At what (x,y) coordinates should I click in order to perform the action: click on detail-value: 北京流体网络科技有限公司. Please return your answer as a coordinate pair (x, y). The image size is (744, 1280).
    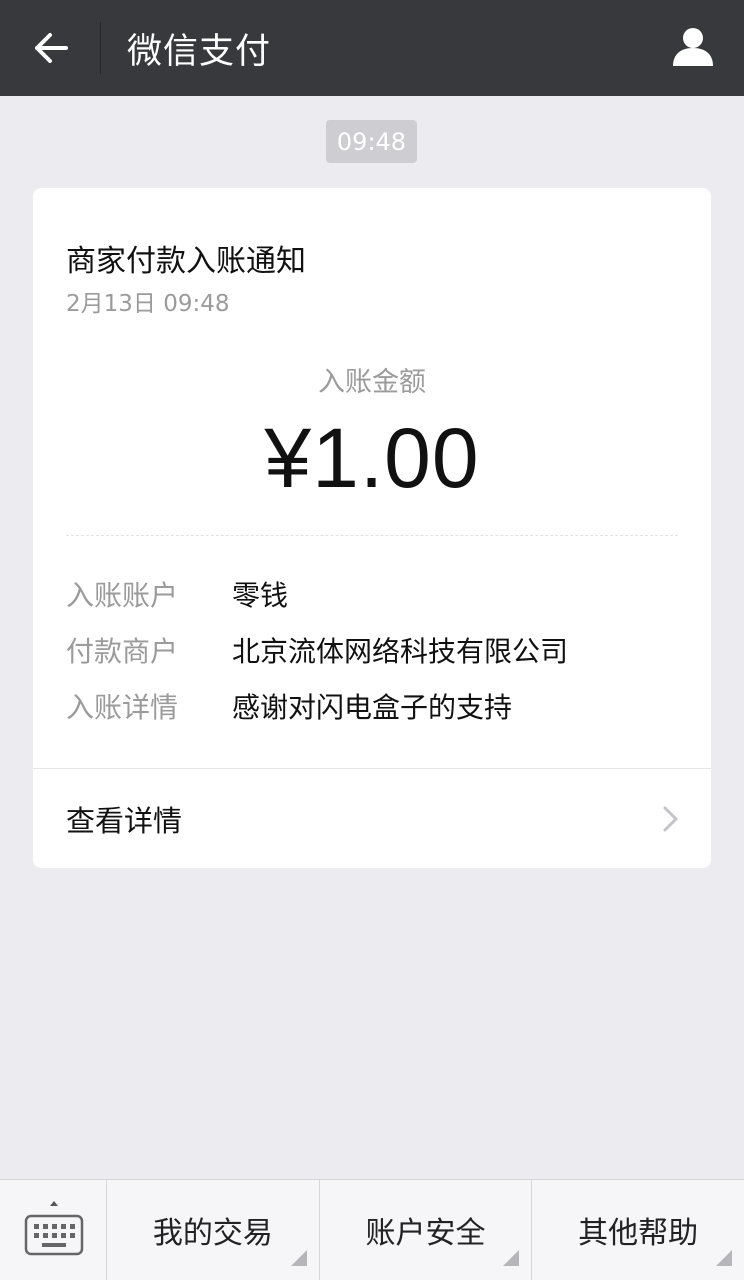
    Looking at the image, I should click on (400, 651).